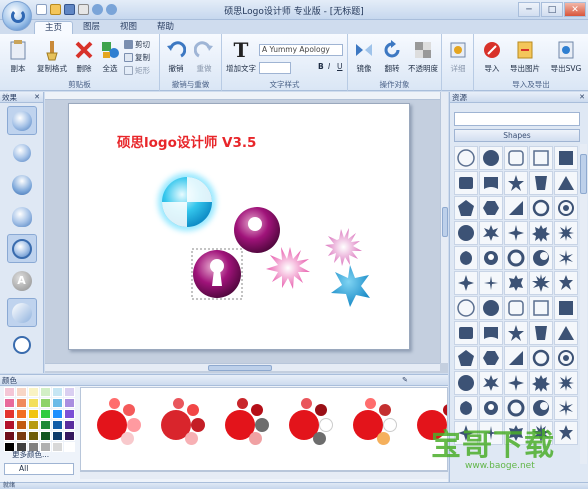 The width and height of the screenshot is (588, 489). What do you see at coordinates (517, 135) in the screenshot?
I see `shapes-category-dropdown: Shapes` at bounding box center [517, 135].